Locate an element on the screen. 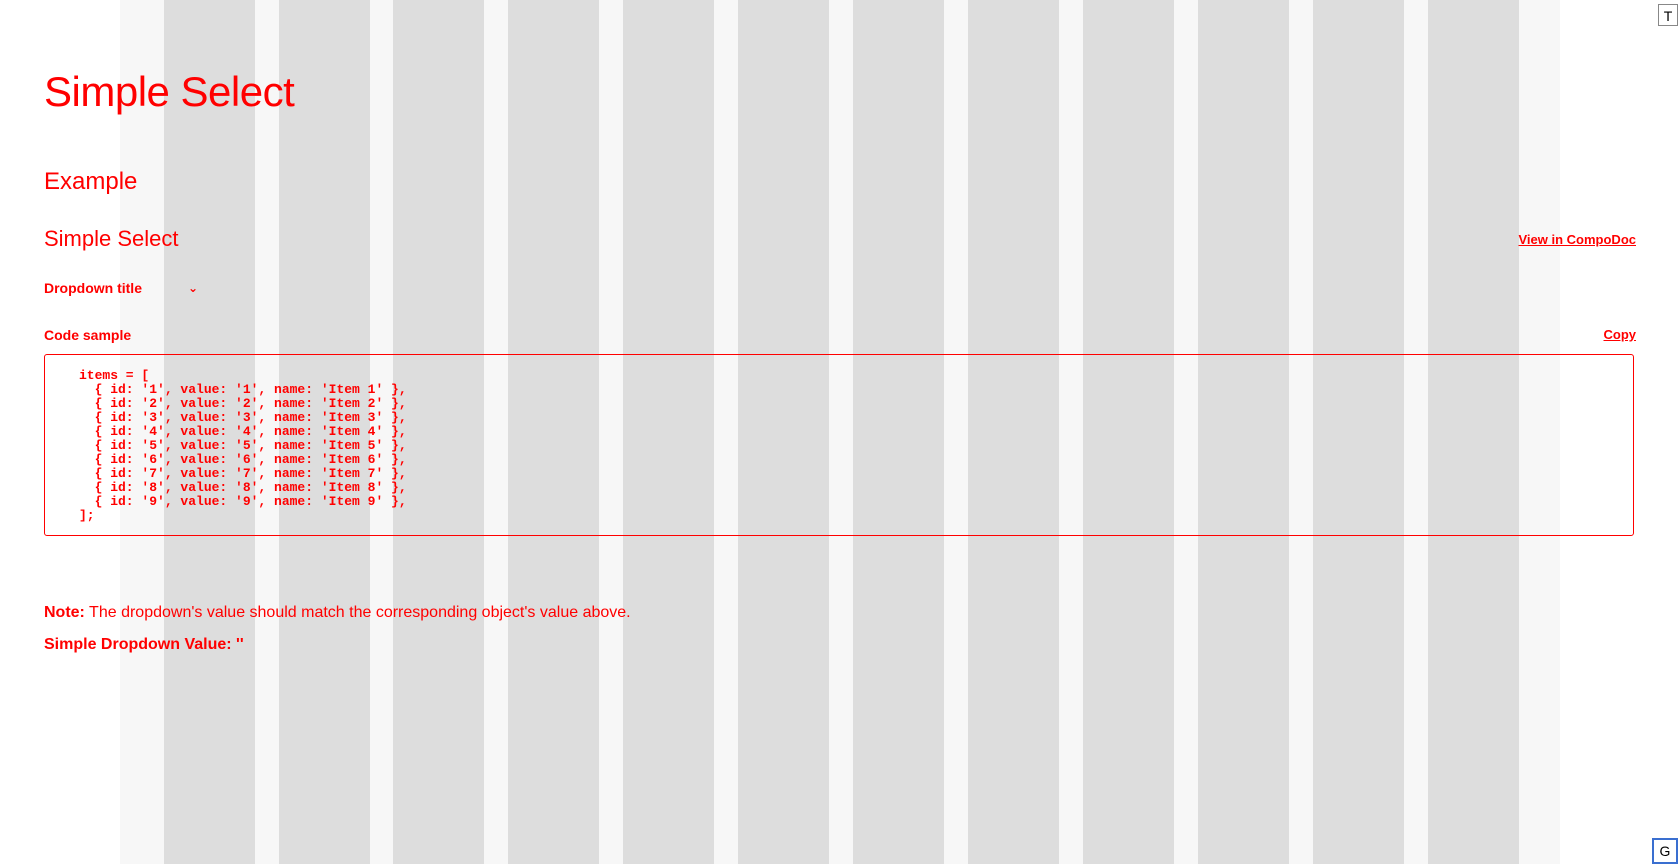 This screenshot has width=1680, height=864. page-title: Simple Select is located at coordinates (169, 91).